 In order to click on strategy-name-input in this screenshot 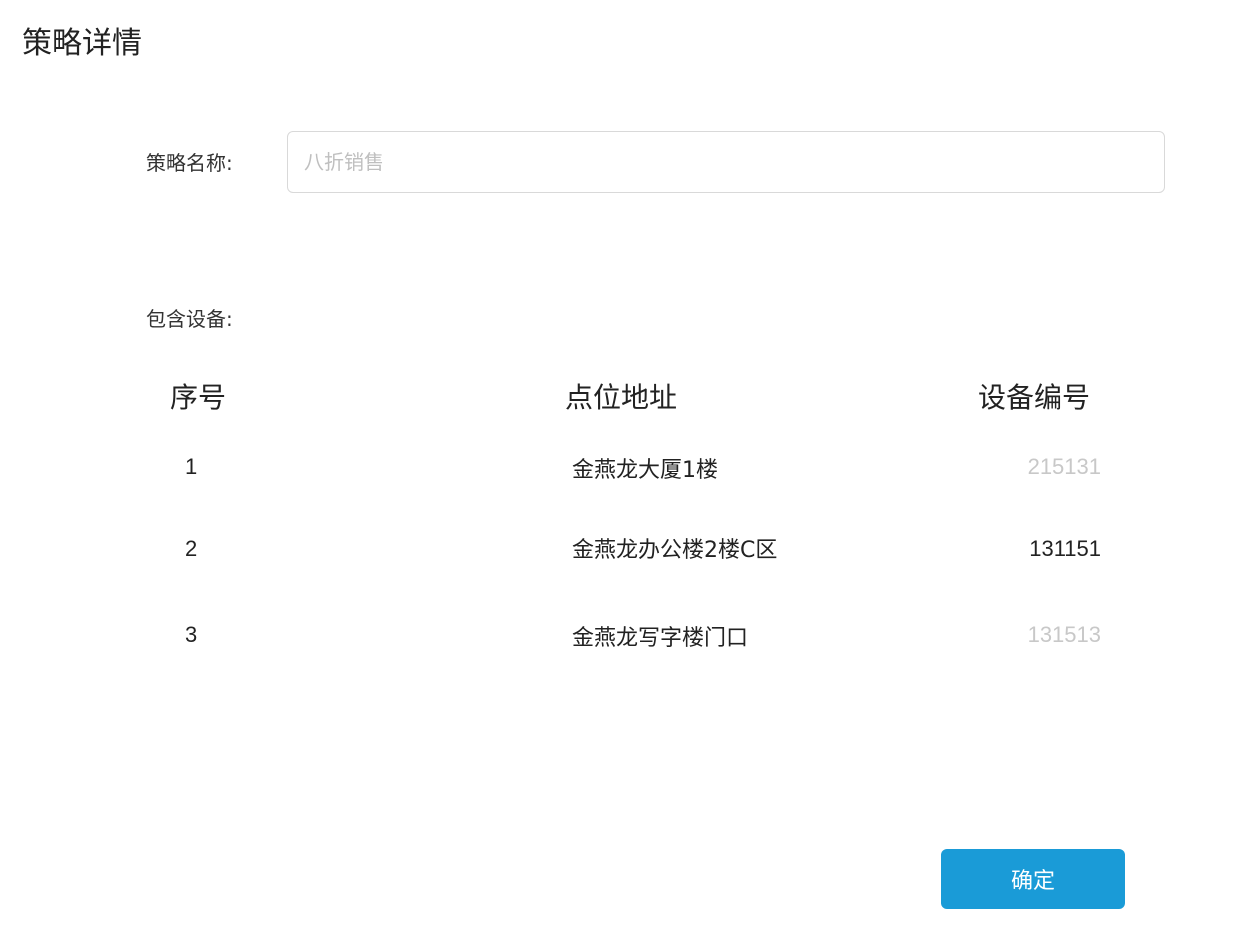, I will do `click(726, 162)`.